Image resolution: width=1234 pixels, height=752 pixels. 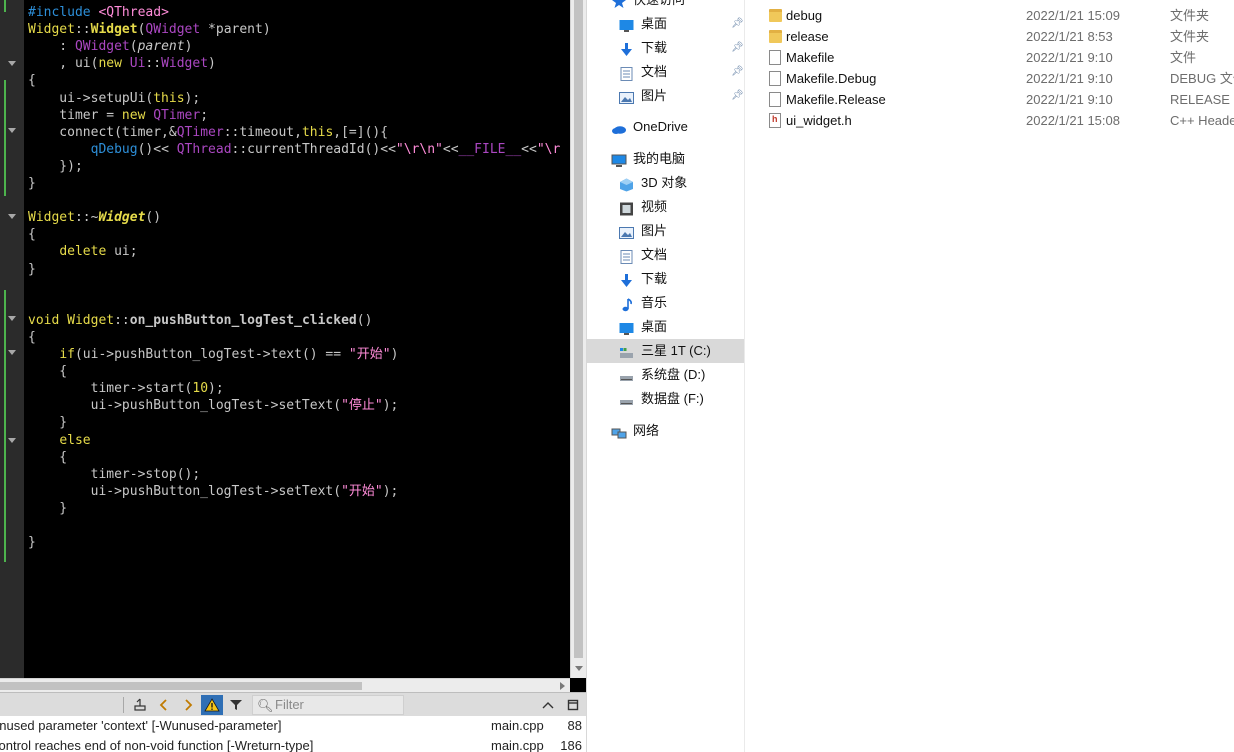 I want to click on vertical-scrollbar, so click(x=578, y=339).